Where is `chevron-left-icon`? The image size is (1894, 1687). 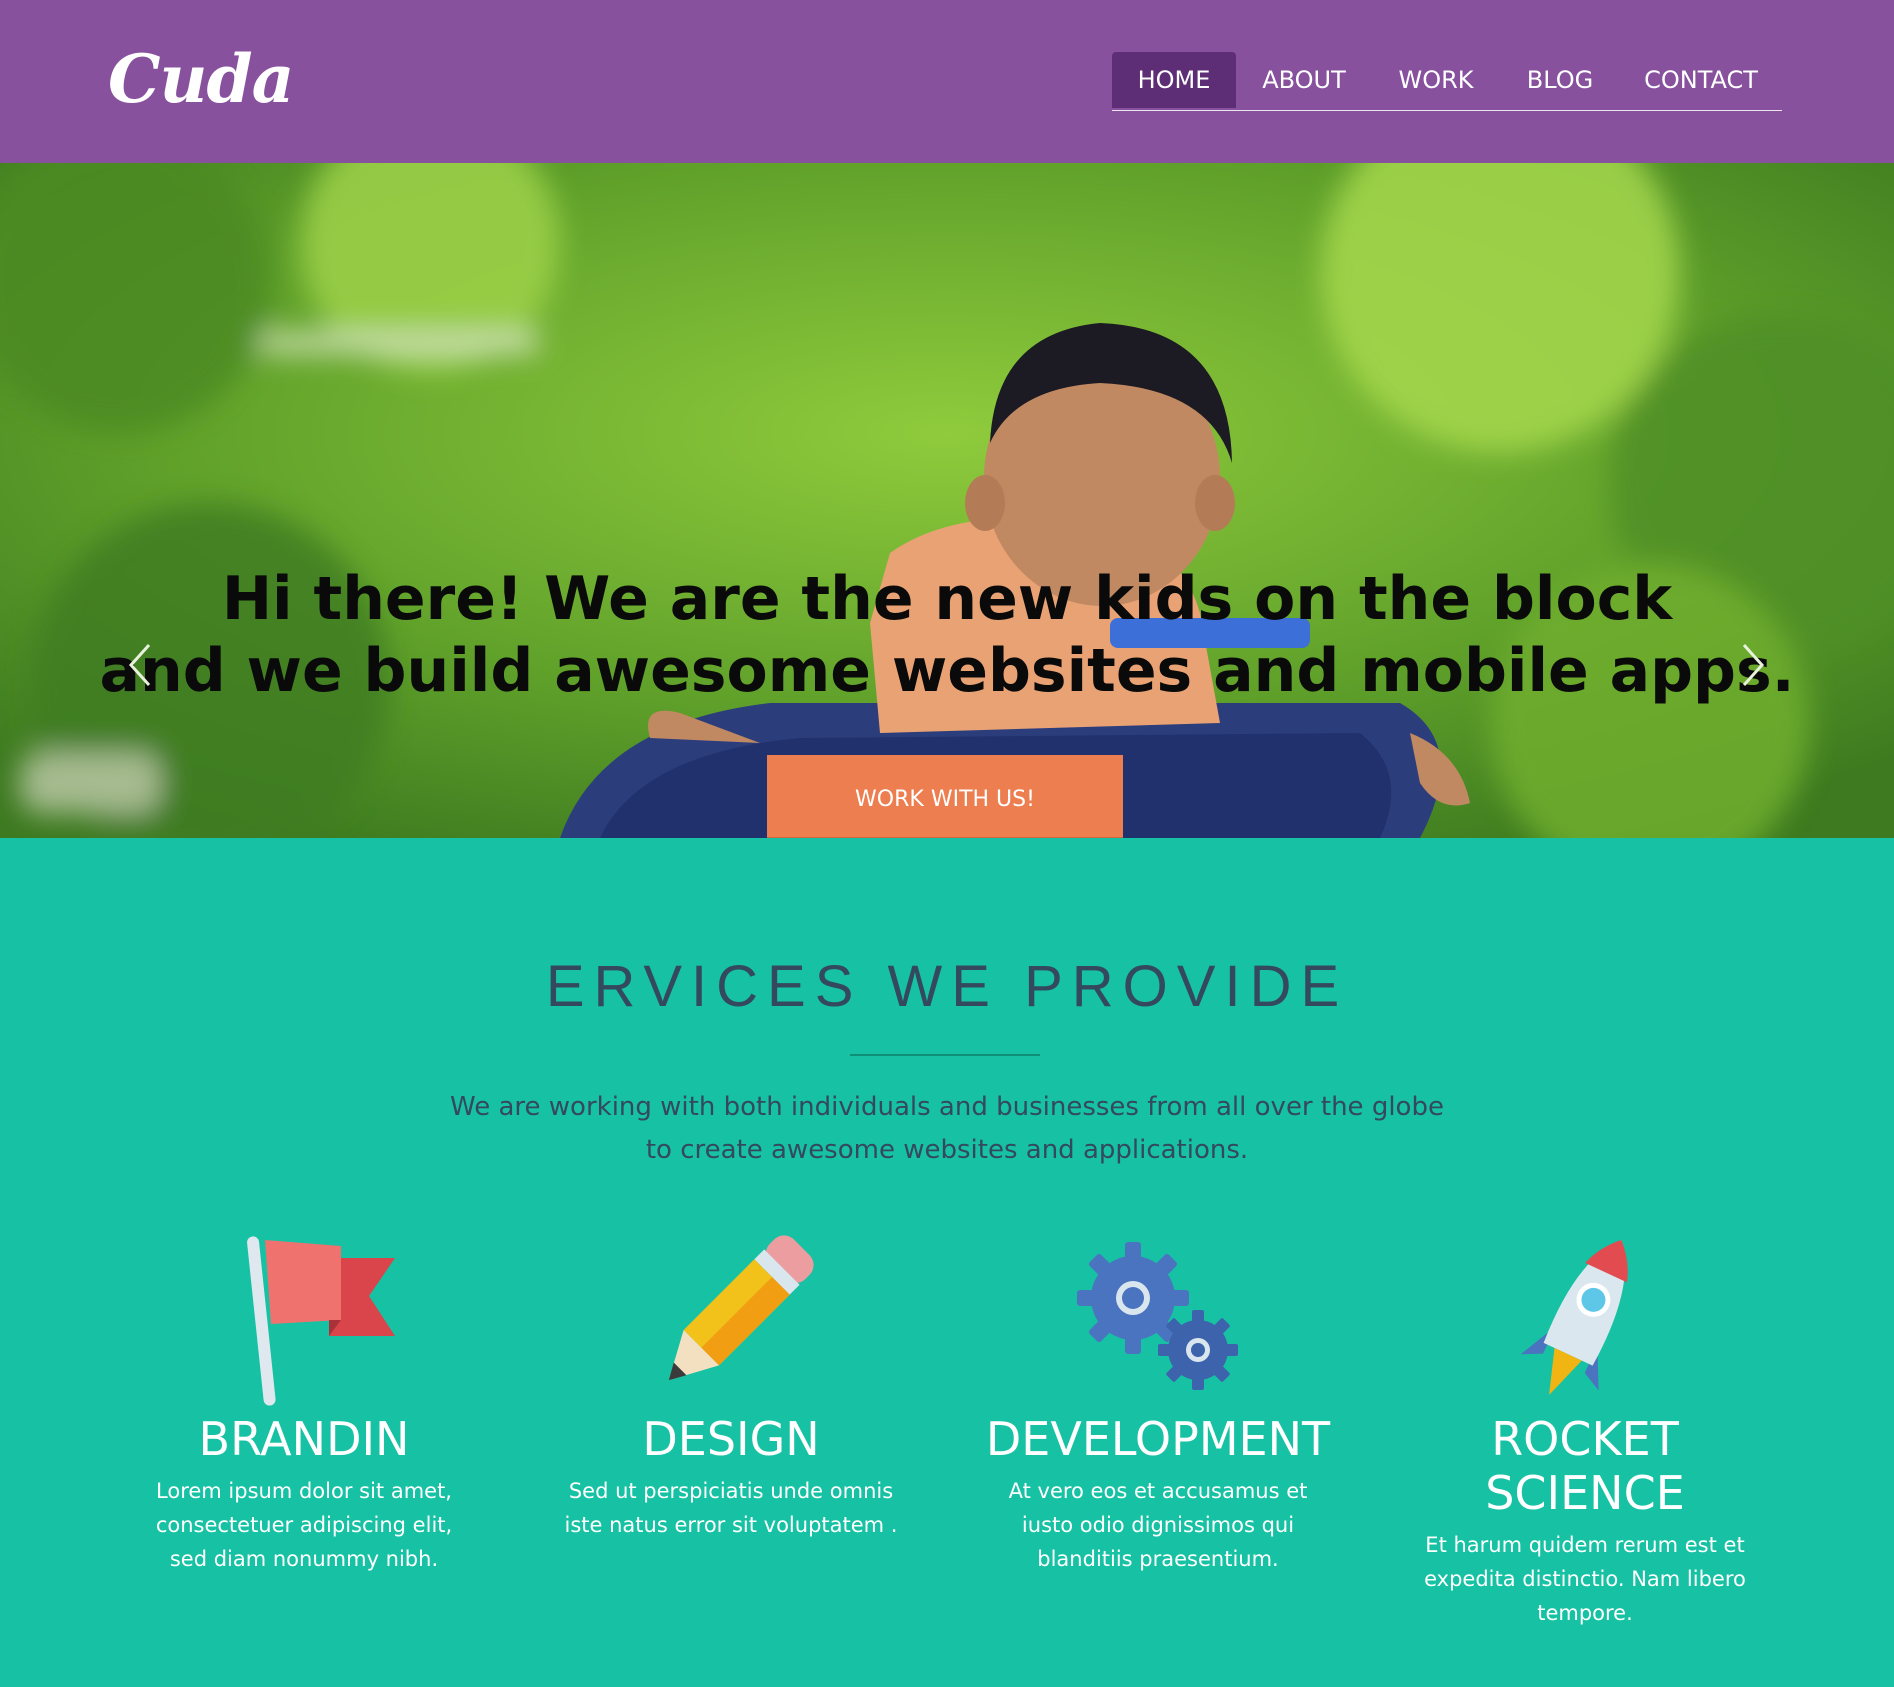
chevron-left-icon is located at coordinates (140, 665).